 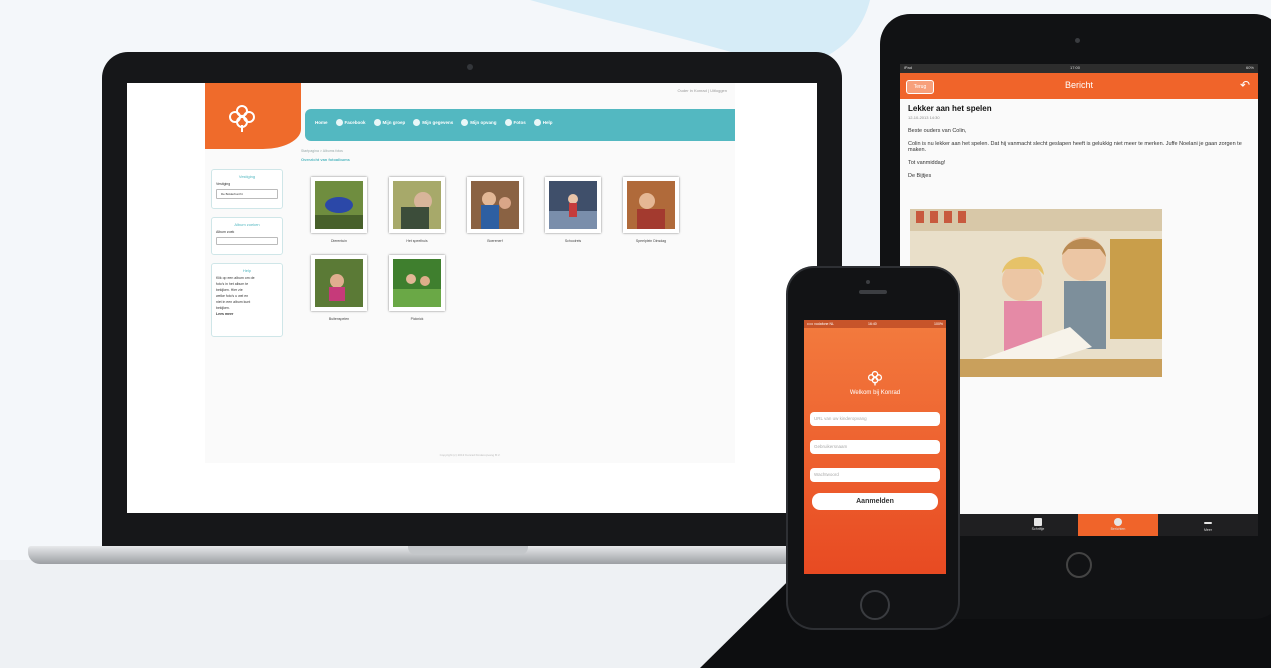 I want to click on message-date: 12-10-2013 14:30, so click(x=924, y=117).